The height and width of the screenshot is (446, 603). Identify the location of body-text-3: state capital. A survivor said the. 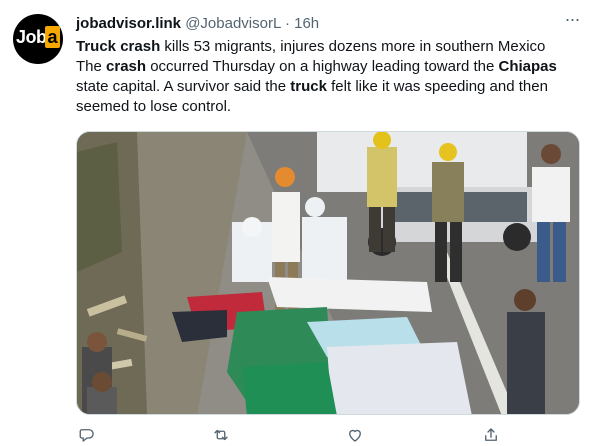
(183, 86).